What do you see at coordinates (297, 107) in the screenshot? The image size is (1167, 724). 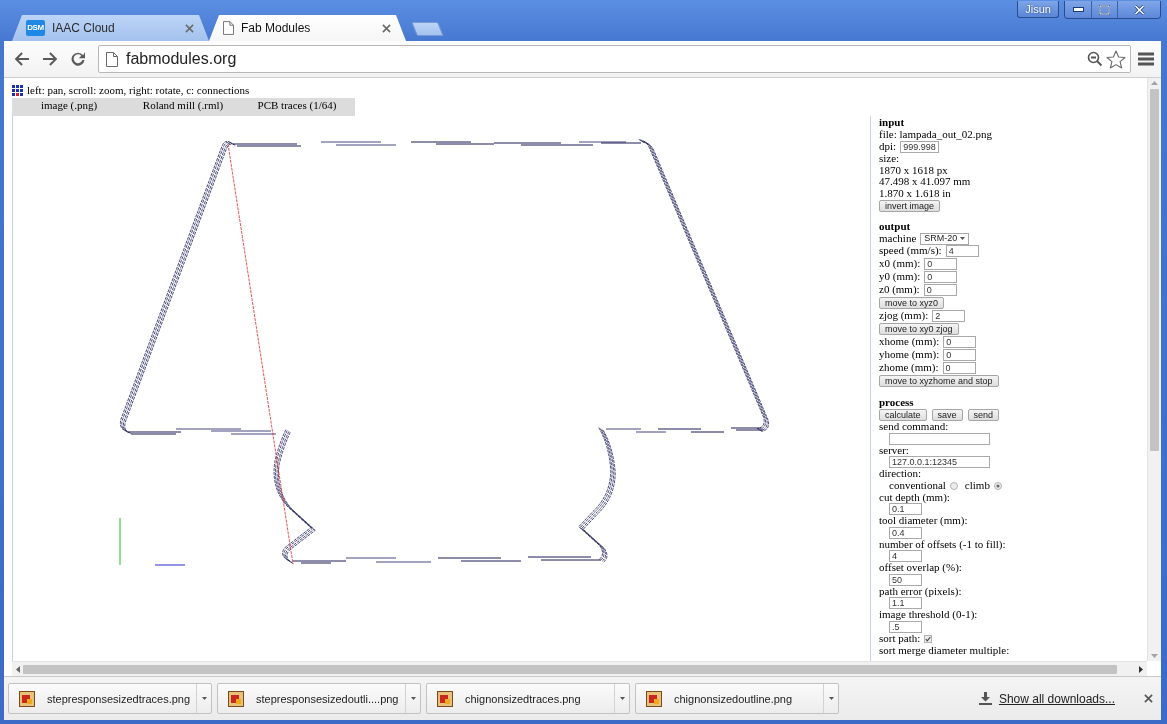 I see `module-tab: PCB traces (1/64)` at bounding box center [297, 107].